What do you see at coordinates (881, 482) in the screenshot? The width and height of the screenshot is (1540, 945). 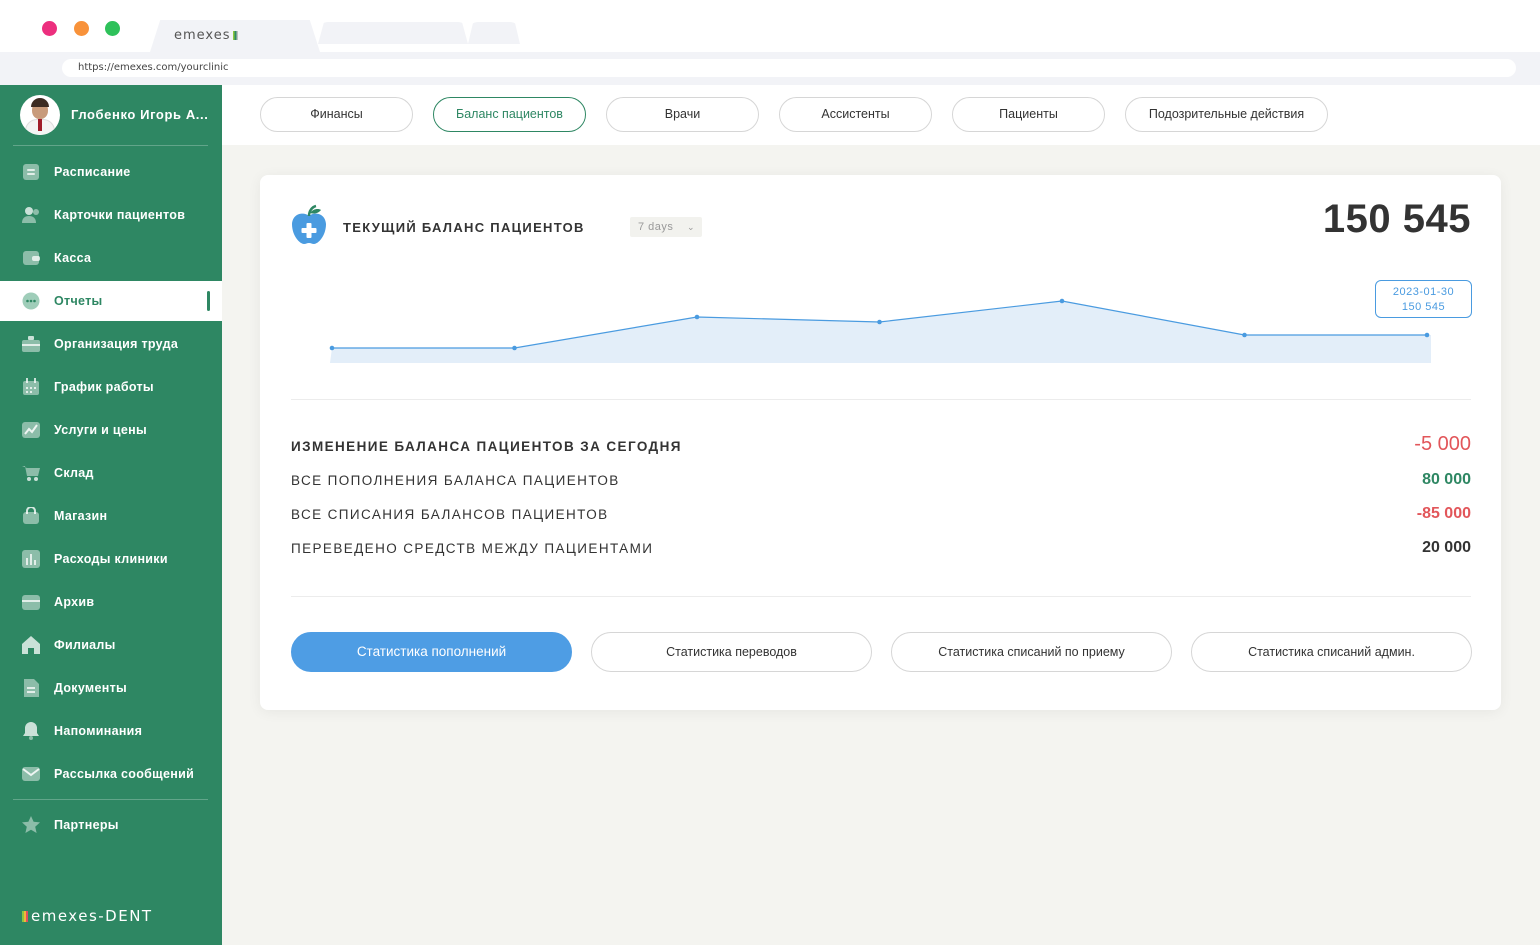 I see `stat-top-ups: ВСЕ ПОПОЛНЕНИЯ БАЛАНСА ПАЦИЕНТОВ 80 000` at bounding box center [881, 482].